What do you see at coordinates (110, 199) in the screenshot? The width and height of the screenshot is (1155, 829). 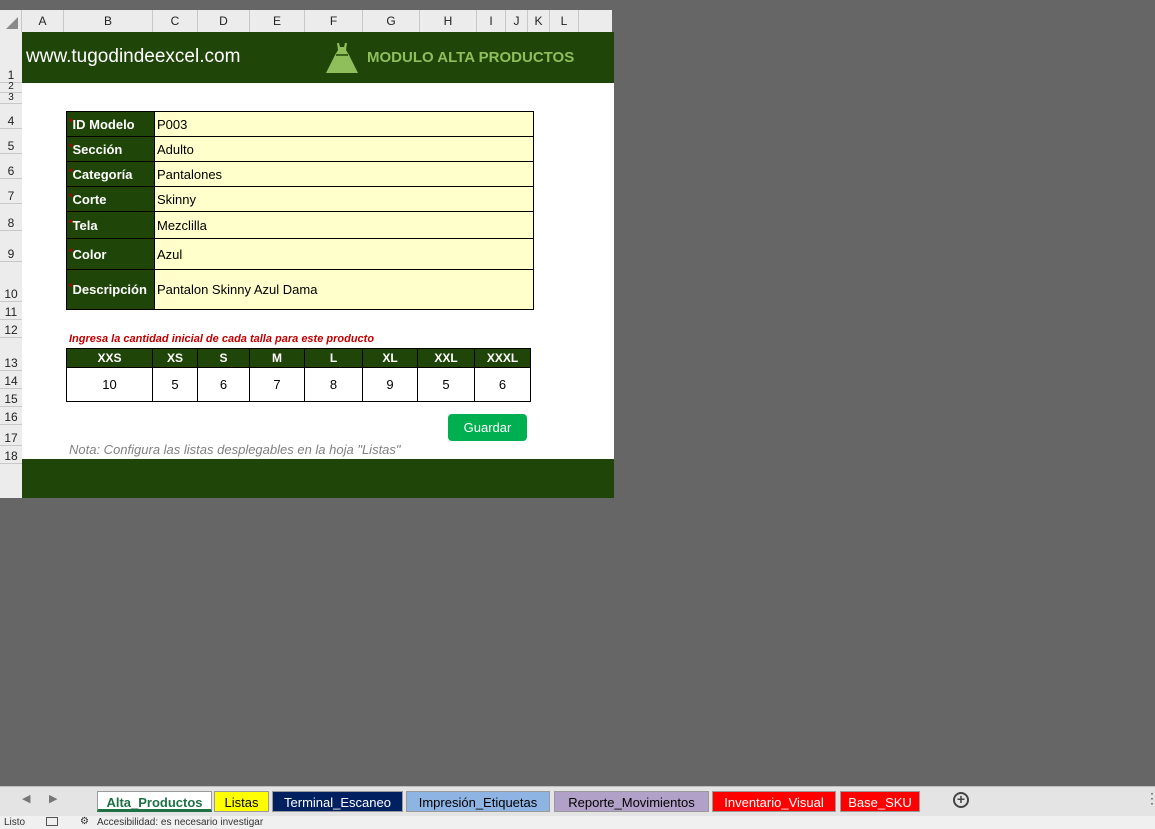 I see `field-label: *Corte` at bounding box center [110, 199].